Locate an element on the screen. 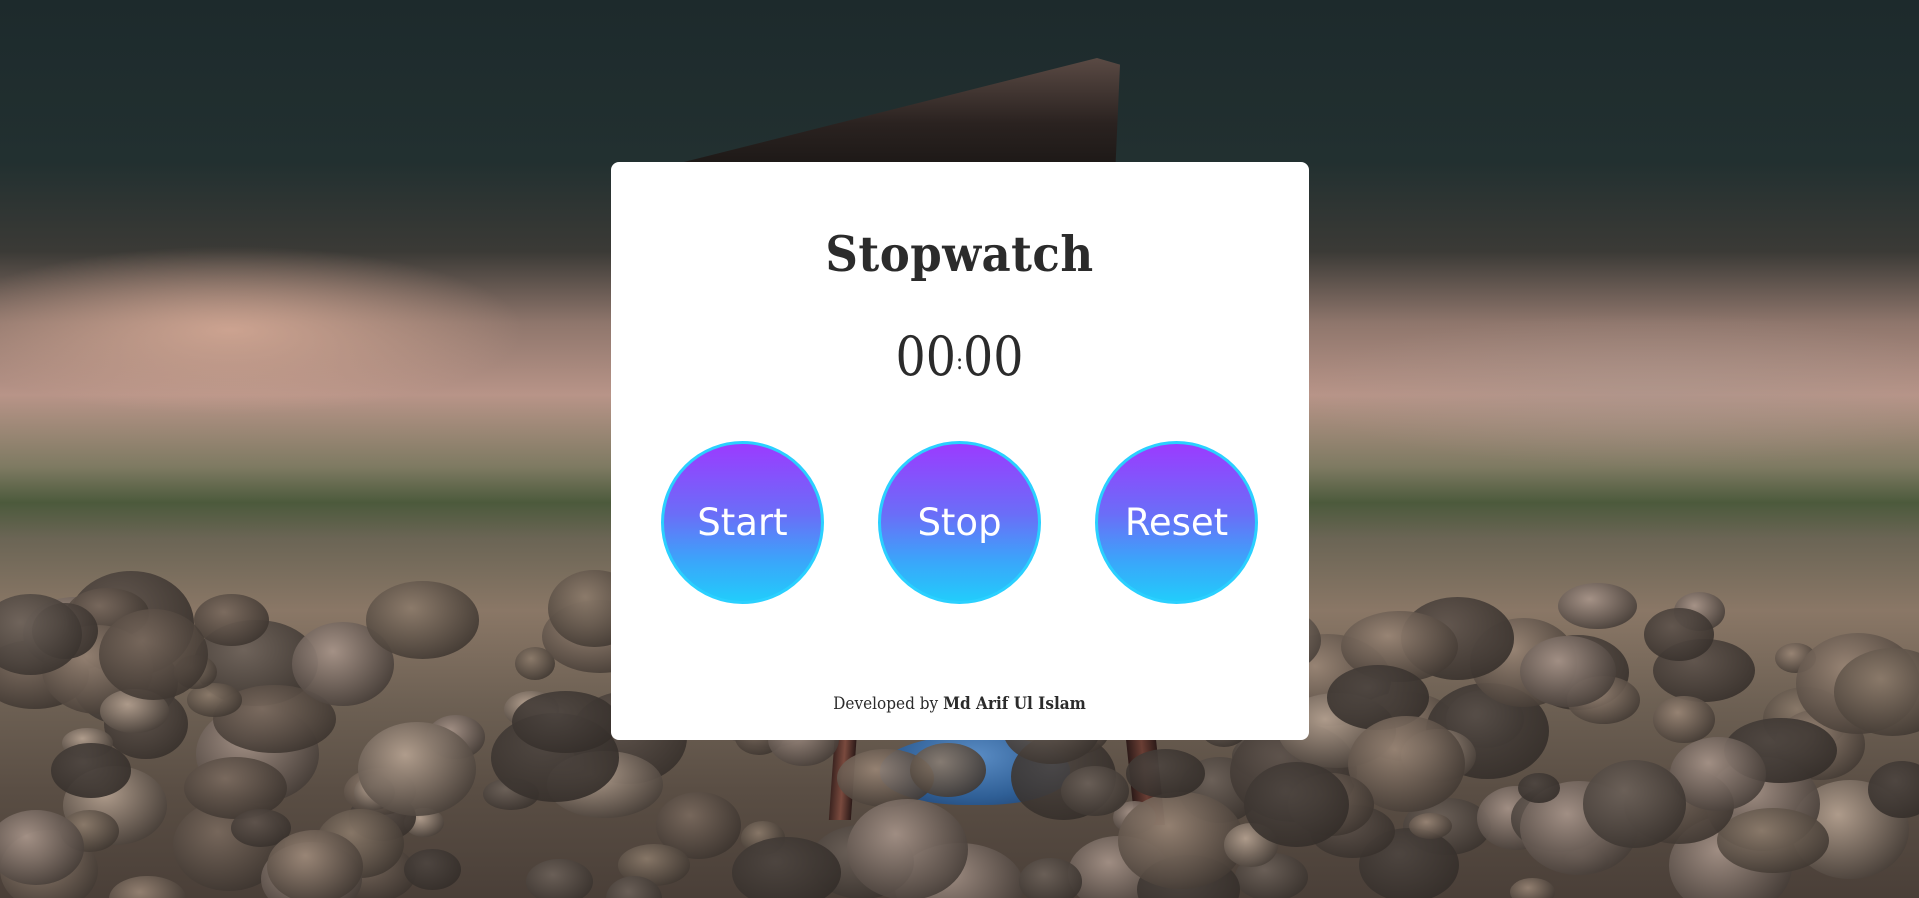  footer-credit: Developed by Md Arif Ul Islam is located at coordinates (959, 704).